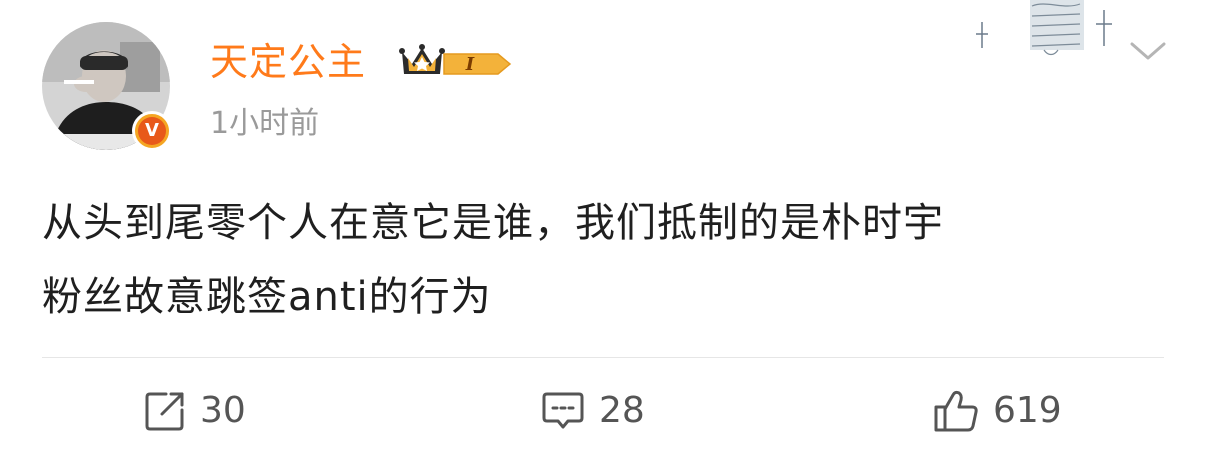 The width and height of the screenshot is (1205, 455). I want to click on post-timestamp: 1小时前, so click(265, 123).